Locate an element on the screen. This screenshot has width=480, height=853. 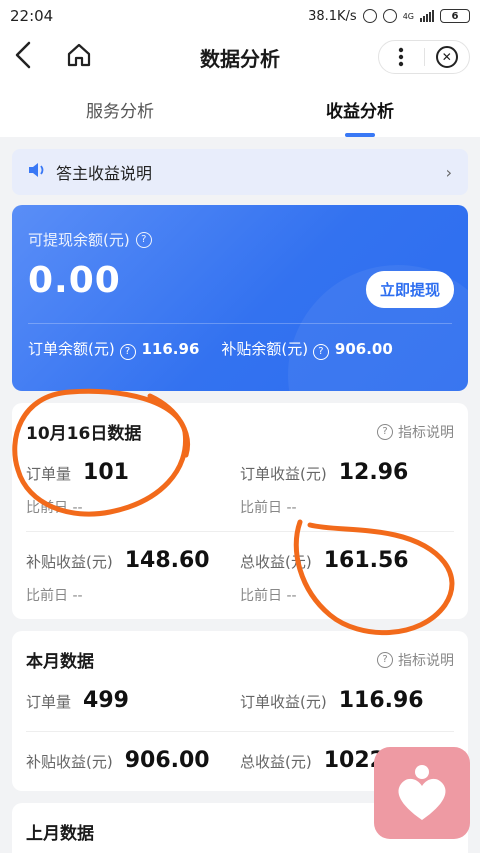
signal-label: 4G is located at coordinates (408, 16).